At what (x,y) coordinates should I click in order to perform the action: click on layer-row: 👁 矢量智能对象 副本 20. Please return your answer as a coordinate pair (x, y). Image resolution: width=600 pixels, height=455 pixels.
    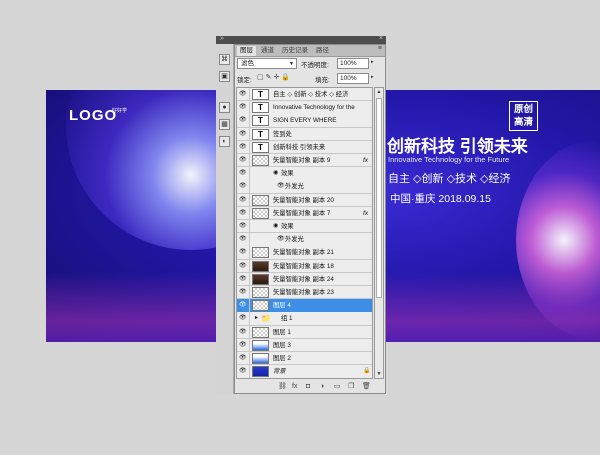
    Looking at the image, I should click on (304, 200).